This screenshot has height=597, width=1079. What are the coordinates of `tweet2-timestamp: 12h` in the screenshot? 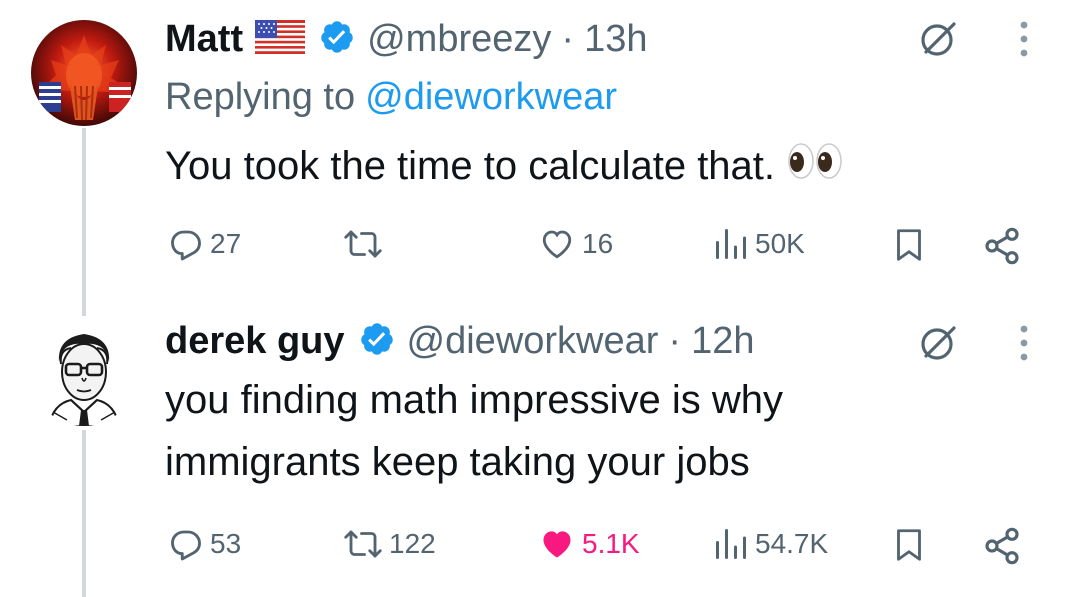 It's located at (722, 341).